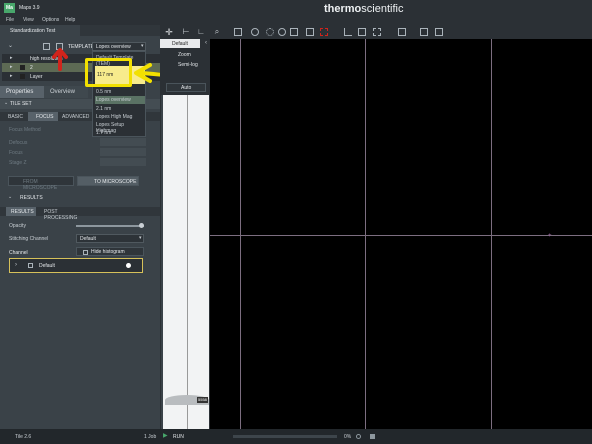 The width and height of the screenshot is (592, 444). I want to click on region-tool-icon, so click(324, 32).